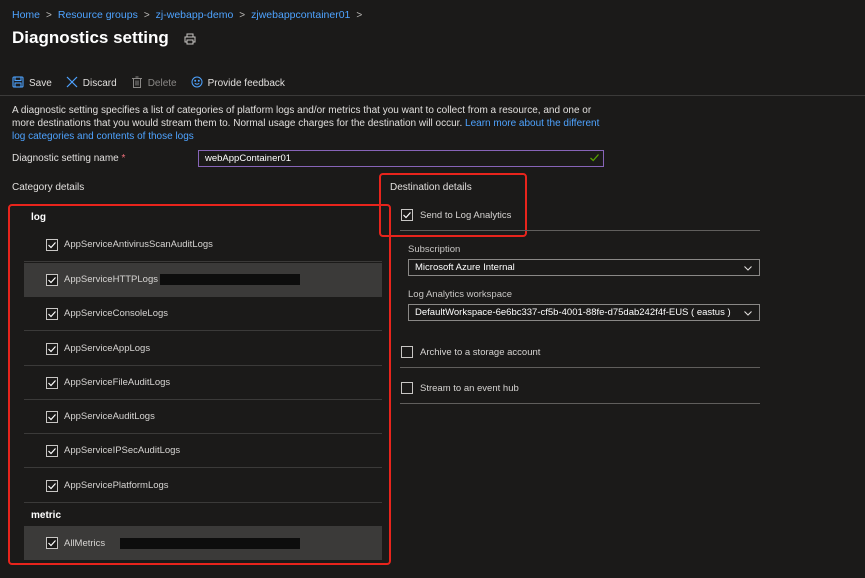 Image resolution: width=865 pixels, height=578 pixels. Describe the element at coordinates (203, 451) in the screenshot. I see `log-row-ipsec-audit: AppServiceIPSecAuditLogs` at that location.